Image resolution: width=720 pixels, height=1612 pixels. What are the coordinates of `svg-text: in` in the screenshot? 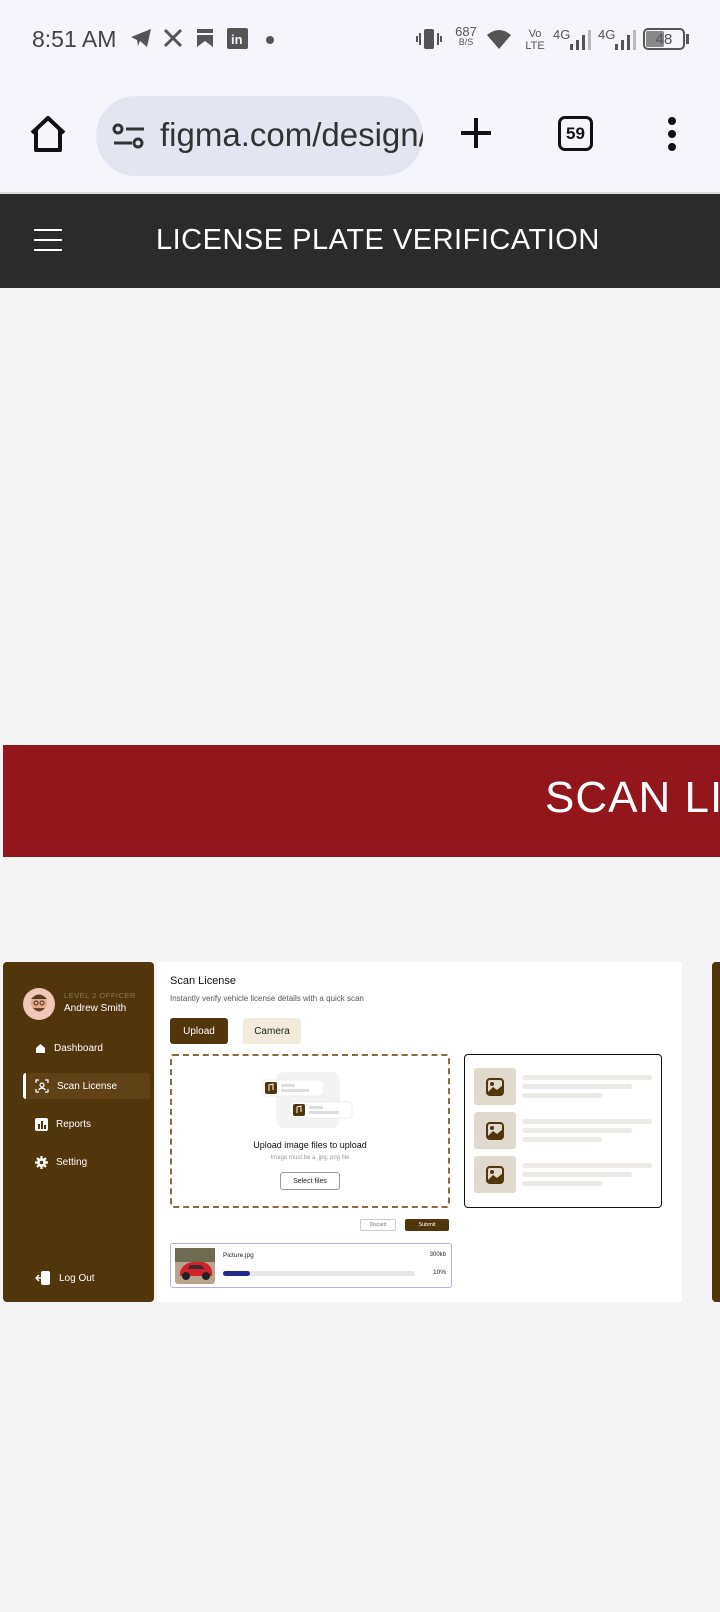 It's located at (237, 39).